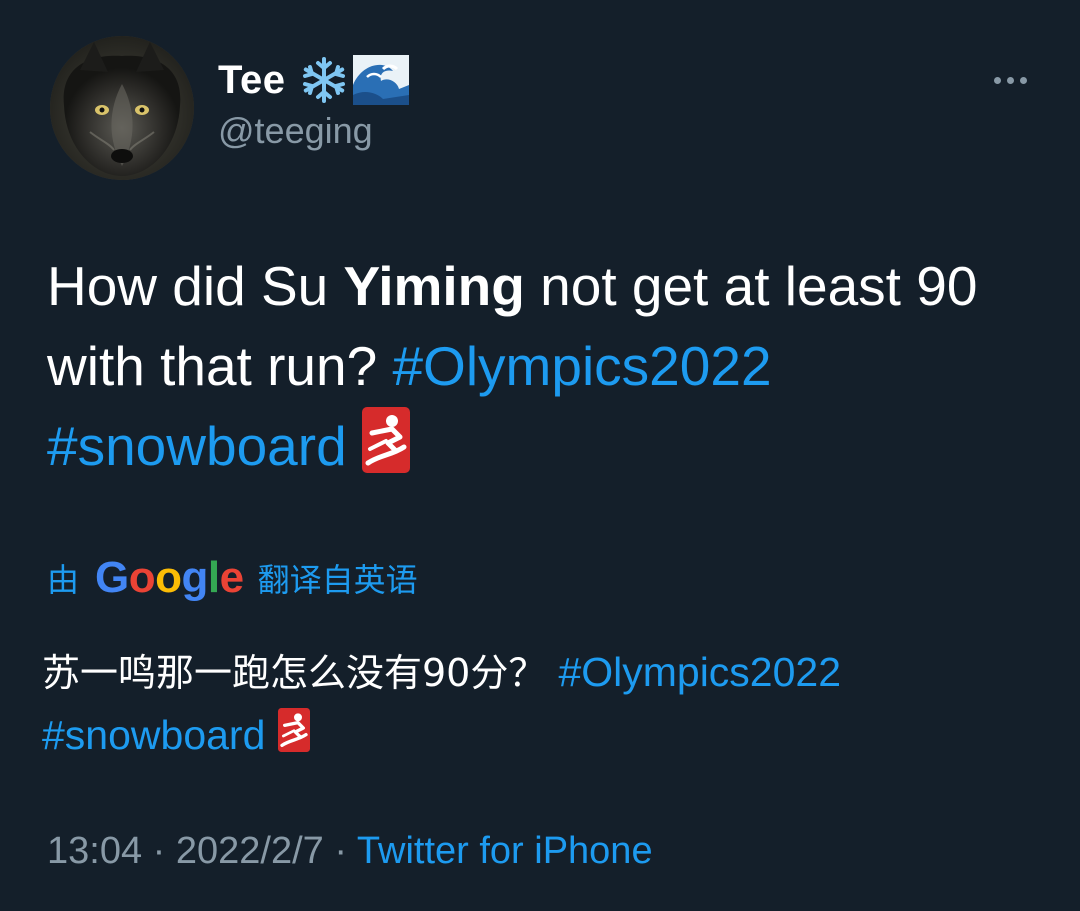 The width and height of the screenshot is (1080, 911). I want to click on translated-hashtag-olympics2022: #Olympics2022, so click(699, 672).